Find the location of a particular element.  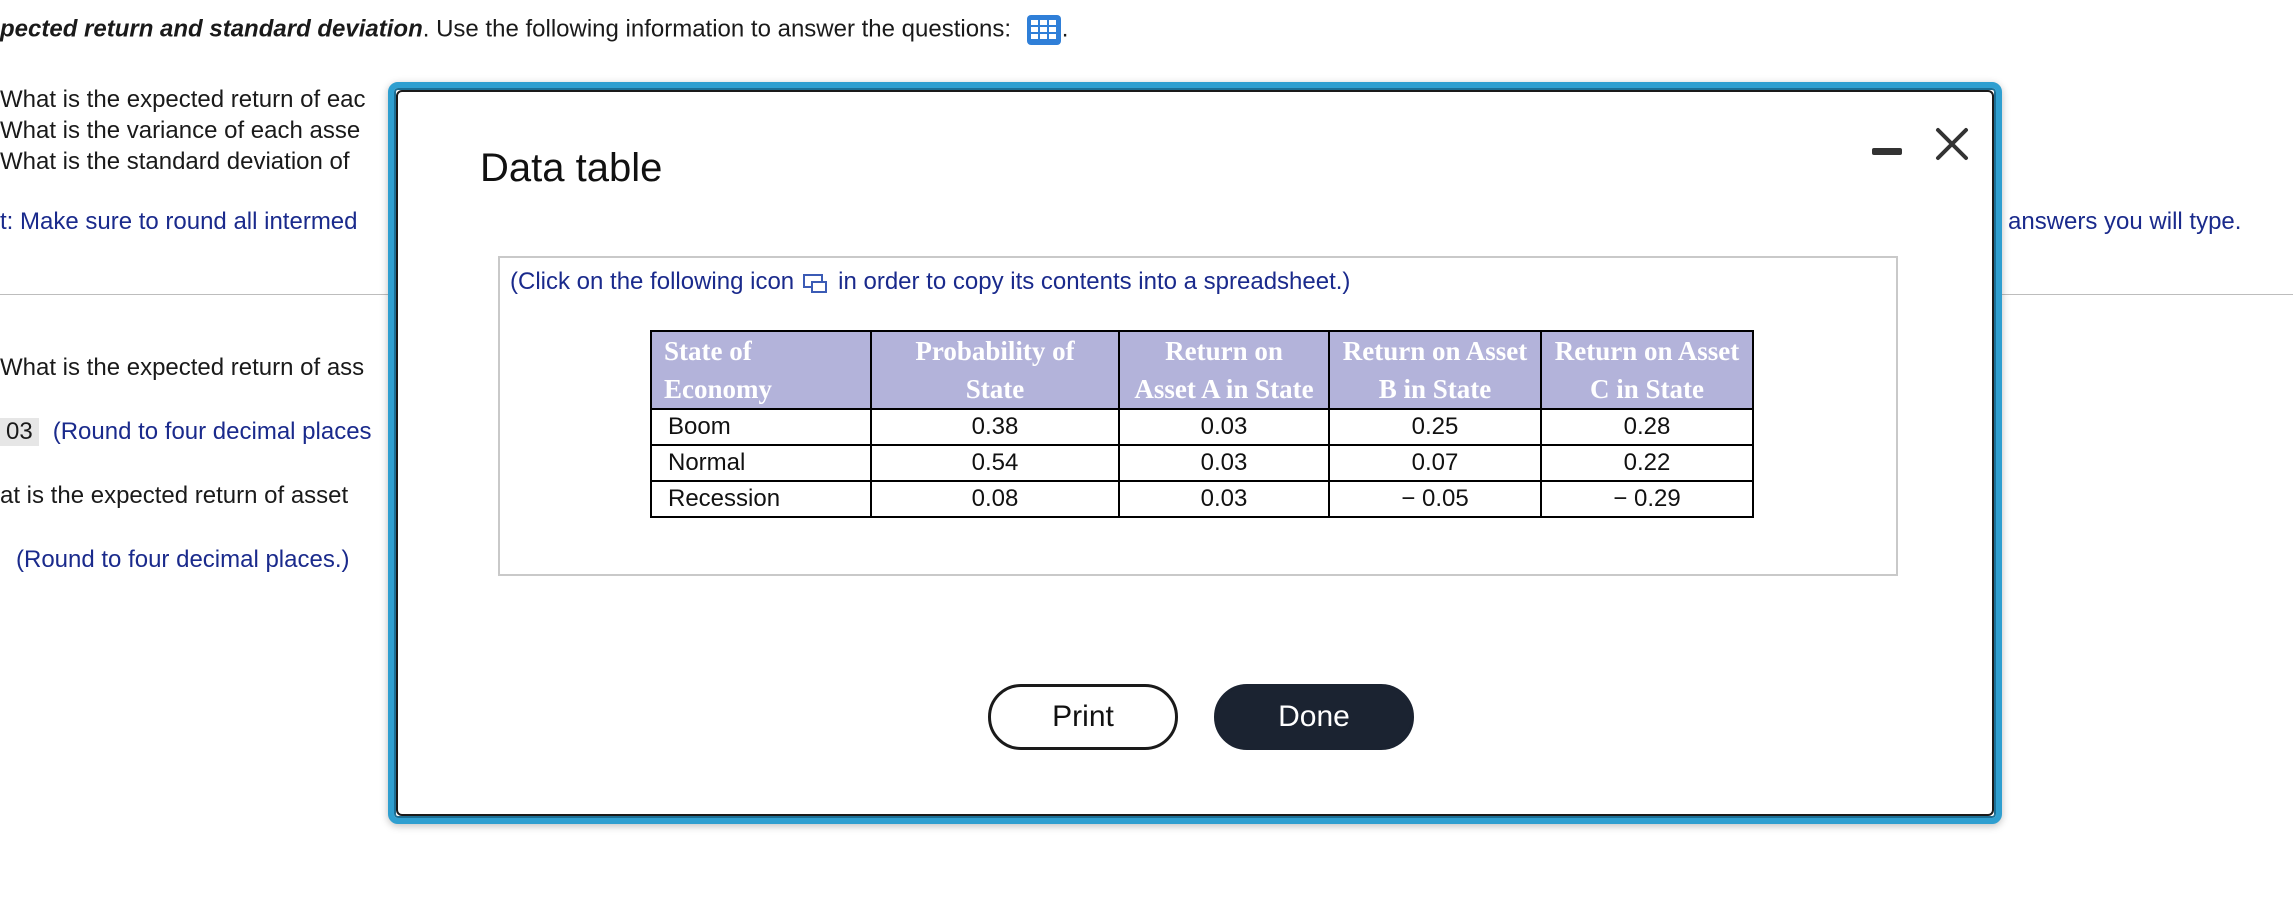

part-a-answer-row: 03 (Round to four decimal places is located at coordinates (186, 432).